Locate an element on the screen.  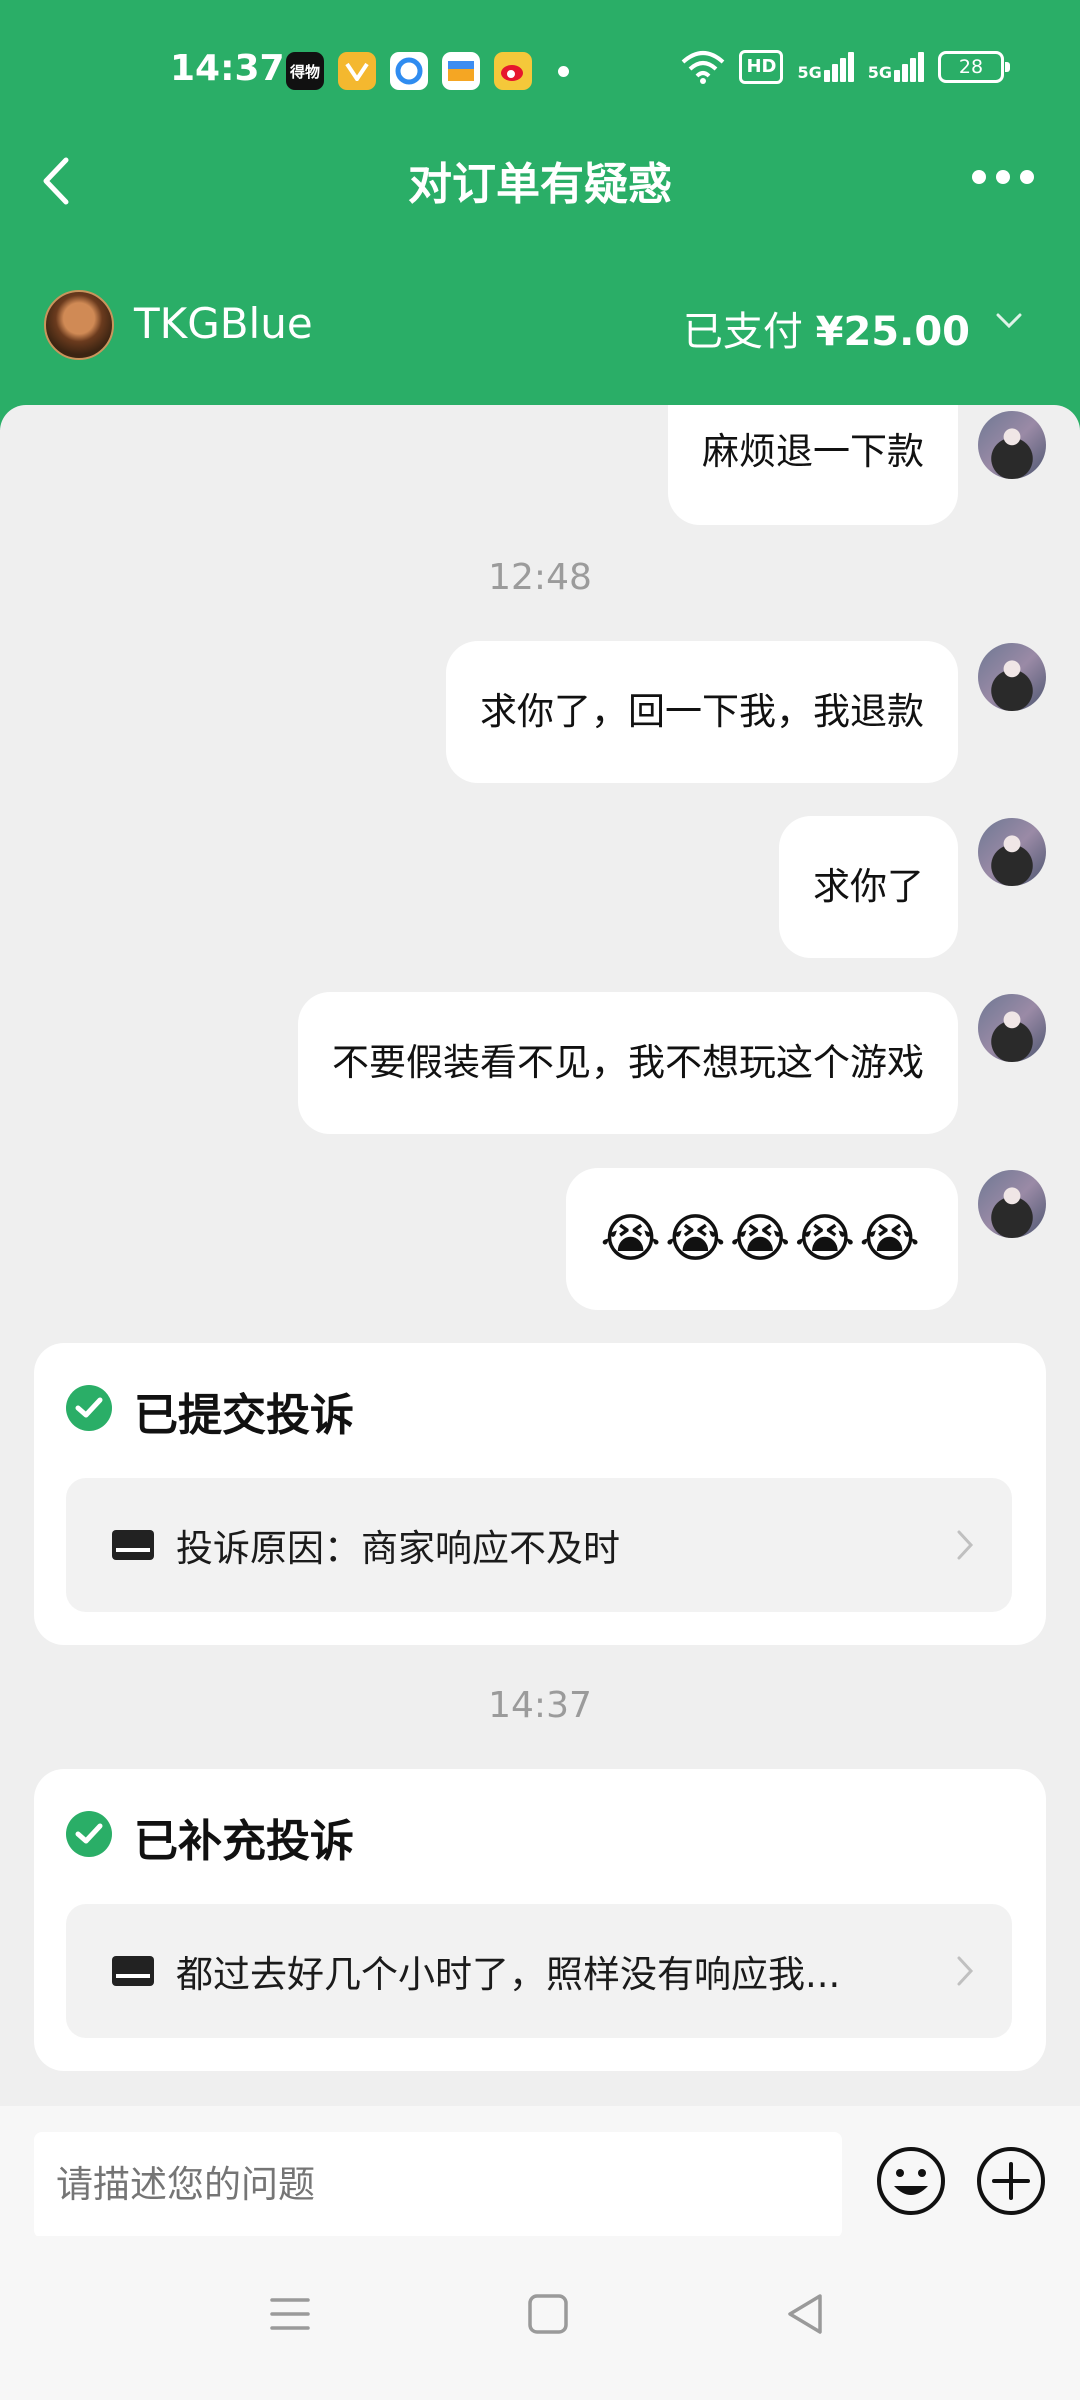
merchant-avatar is located at coordinates (79, 325).